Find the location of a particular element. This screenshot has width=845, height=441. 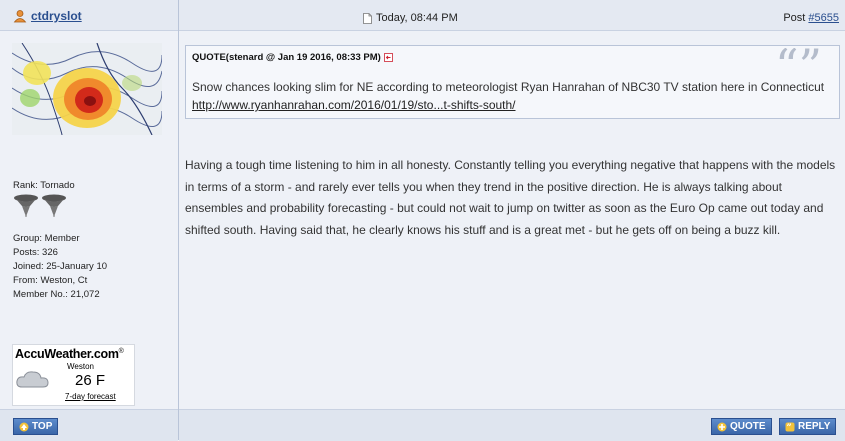

member-posts: Posts: 326 is located at coordinates (35, 252).